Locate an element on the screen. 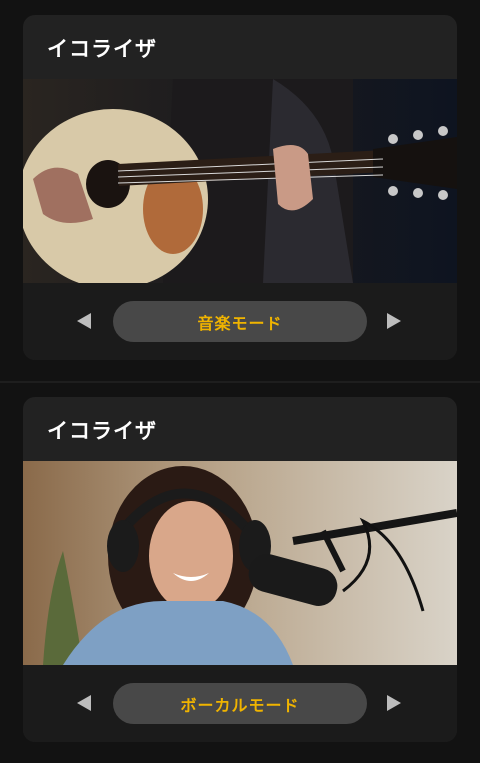 This screenshot has width=480, height=763. mode-selector: ボーカルモード is located at coordinates (240, 703).